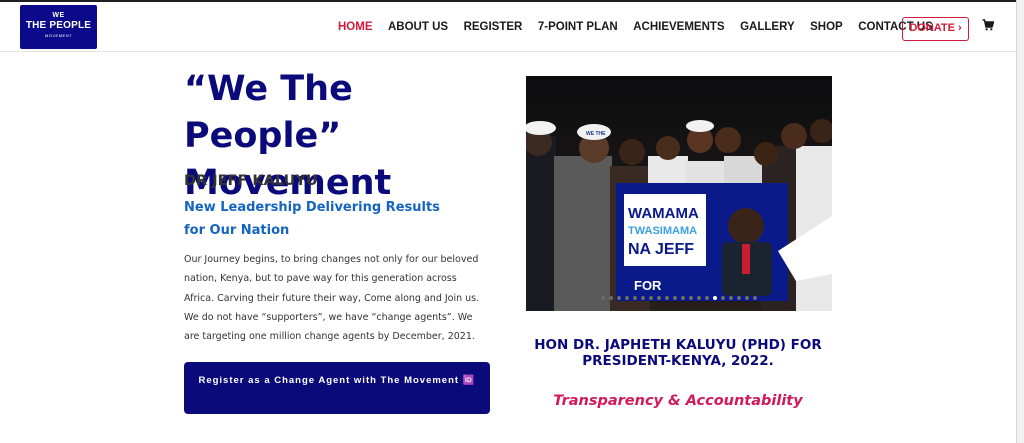 The height and width of the screenshot is (443, 1024). Describe the element at coordinates (663, 213) in the screenshot. I see `svg-text: WAMAMA` at that location.